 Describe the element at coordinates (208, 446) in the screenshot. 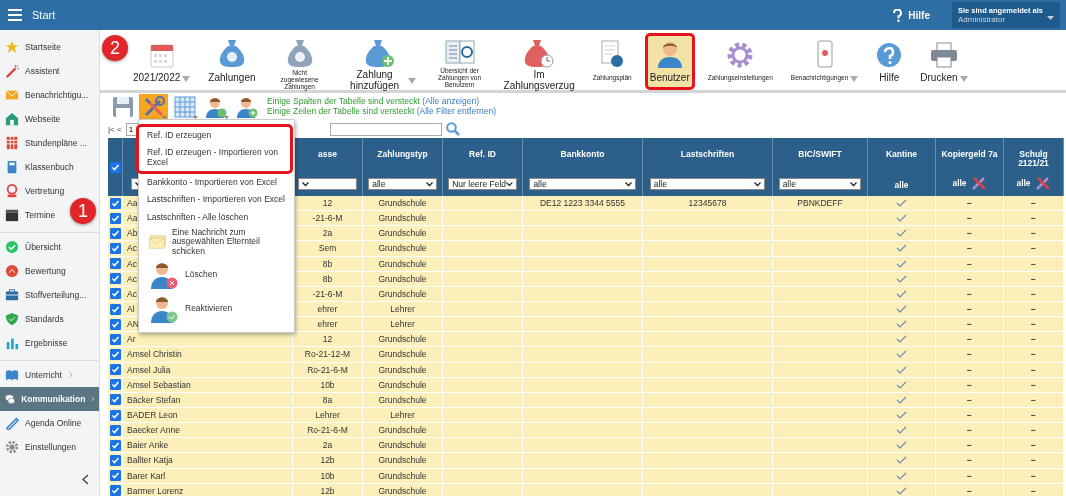

I see `table-cell: Baier Anke` at that location.